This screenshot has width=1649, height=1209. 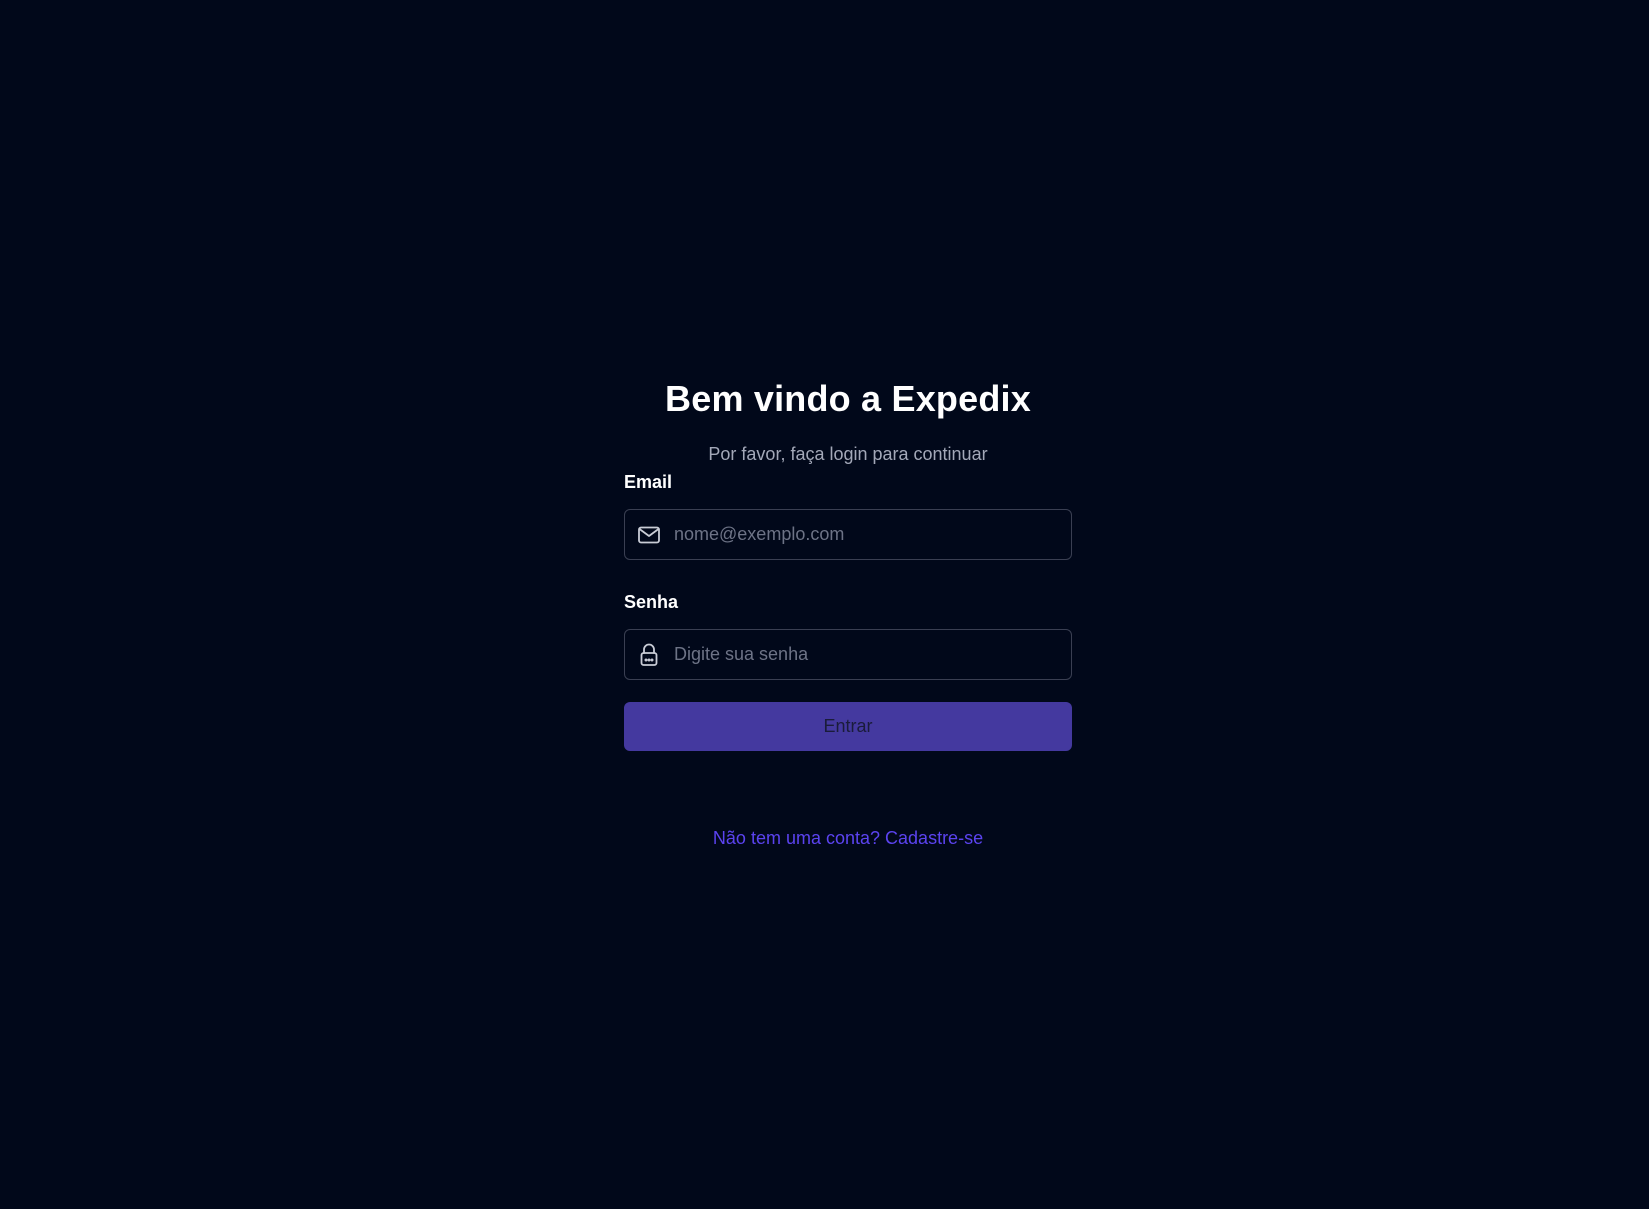 What do you see at coordinates (848, 454) in the screenshot?
I see `page-subtitle: Por favor, faça login para continuar` at bounding box center [848, 454].